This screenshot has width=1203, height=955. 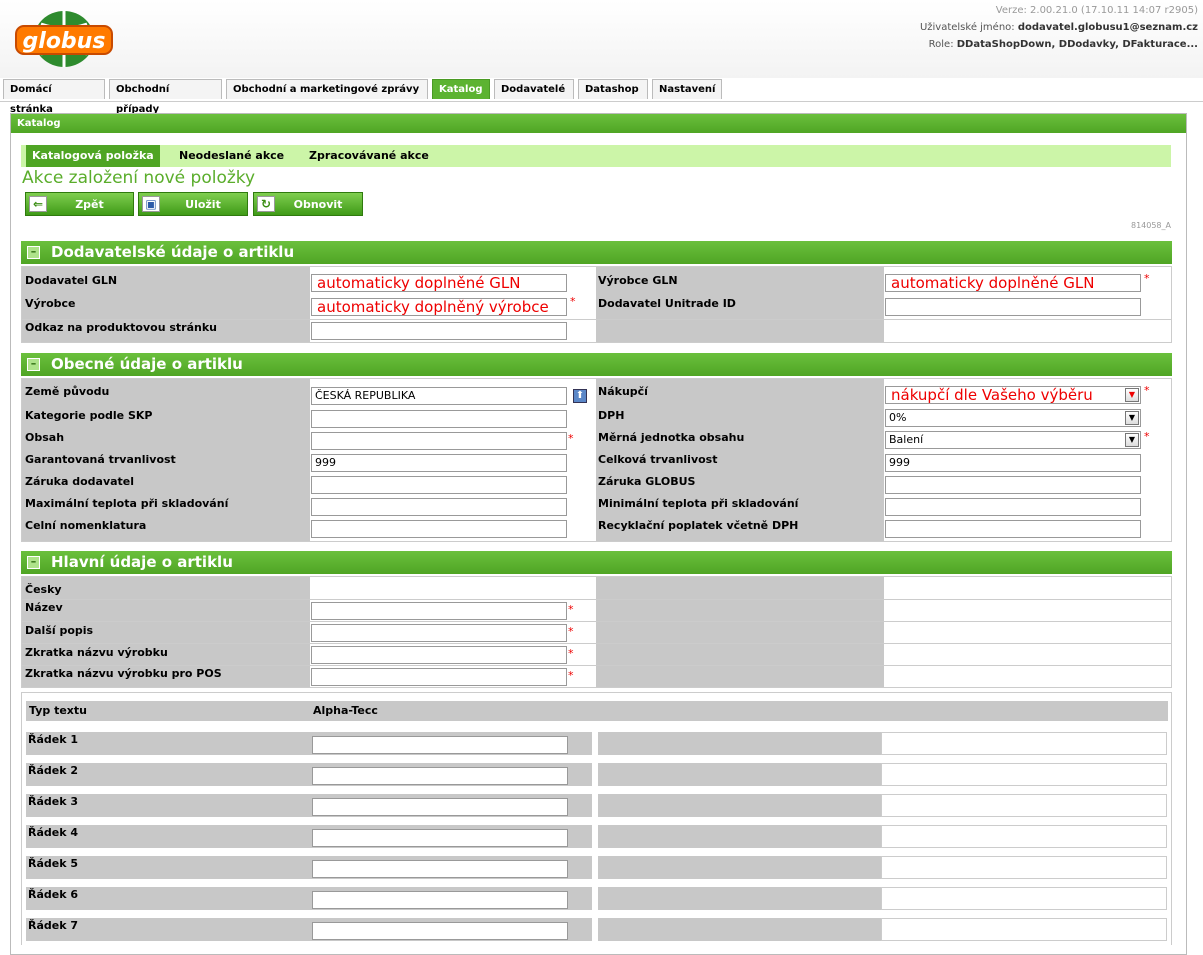 What do you see at coordinates (439, 463) in the screenshot?
I see `guaranteed-shelf-field: 999` at bounding box center [439, 463].